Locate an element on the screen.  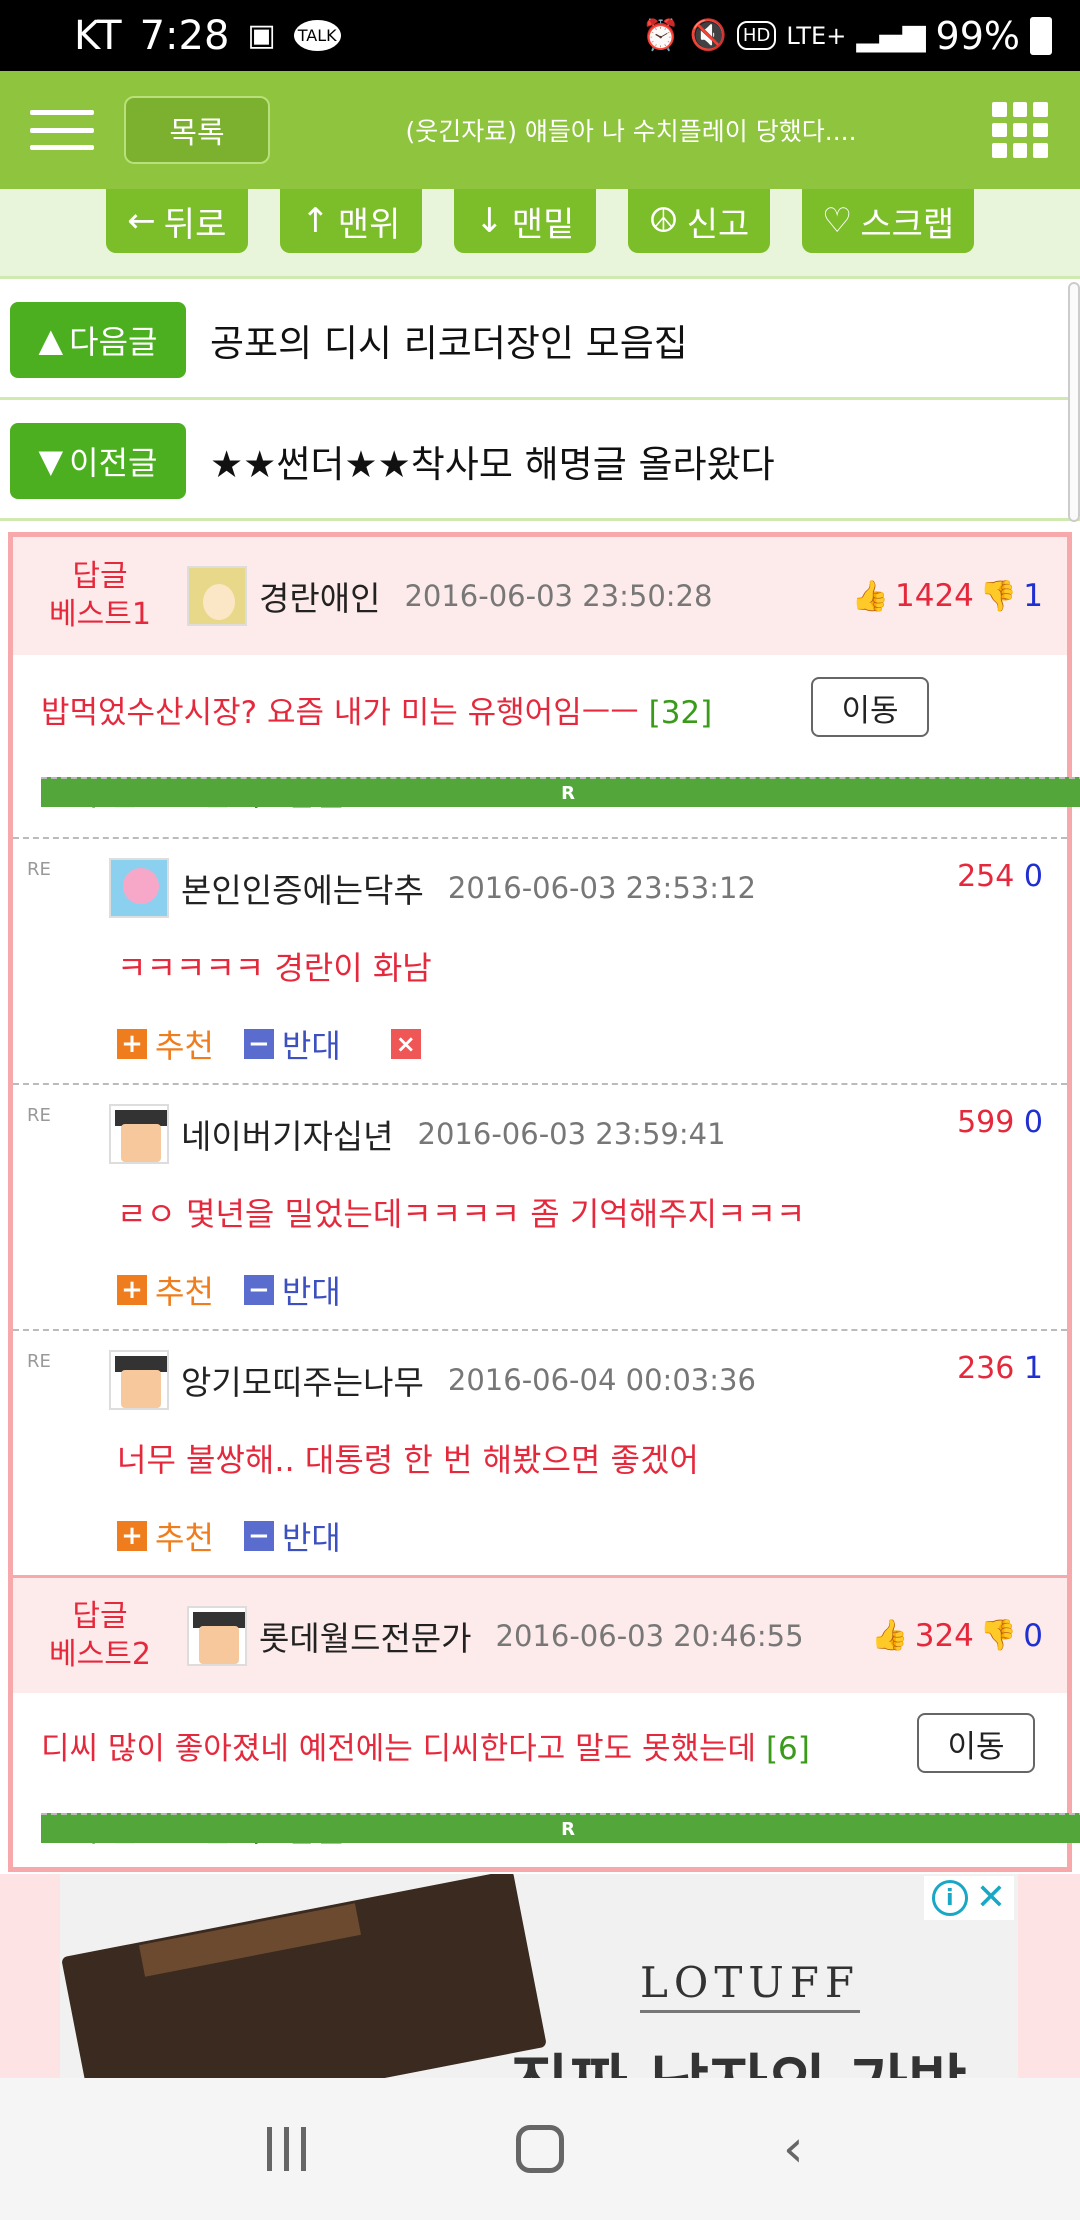
scrap-label: 스크랩 is located at coordinates (907, 224).